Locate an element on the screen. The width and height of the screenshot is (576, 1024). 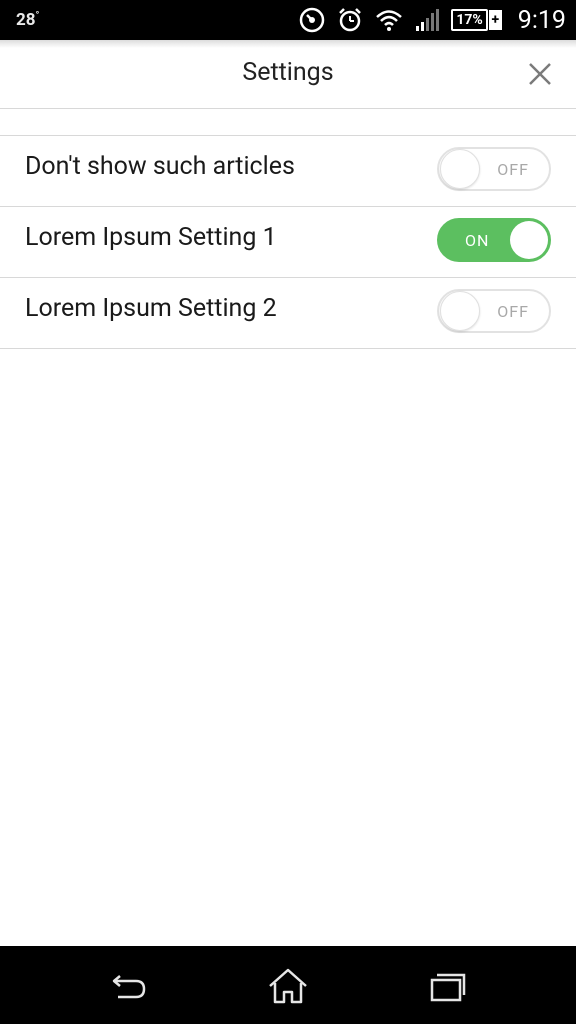
recent-apps-button is located at coordinates (448, 986).